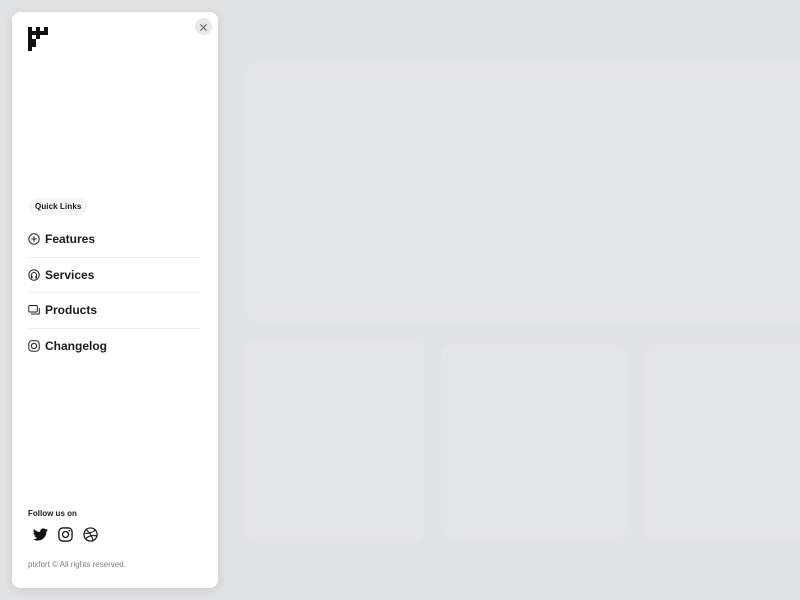 This screenshot has height=600, width=800. What do you see at coordinates (40, 534) in the screenshot?
I see `twitter-icon` at bounding box center [40, 534].